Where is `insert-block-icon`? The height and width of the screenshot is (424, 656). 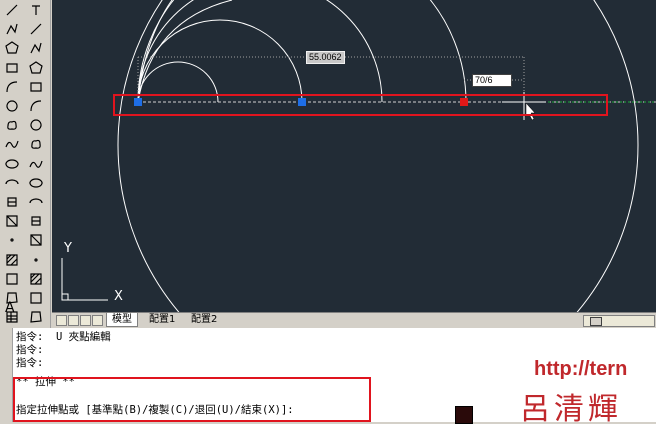
insert-block-icon is located at coordinates (12, 202).